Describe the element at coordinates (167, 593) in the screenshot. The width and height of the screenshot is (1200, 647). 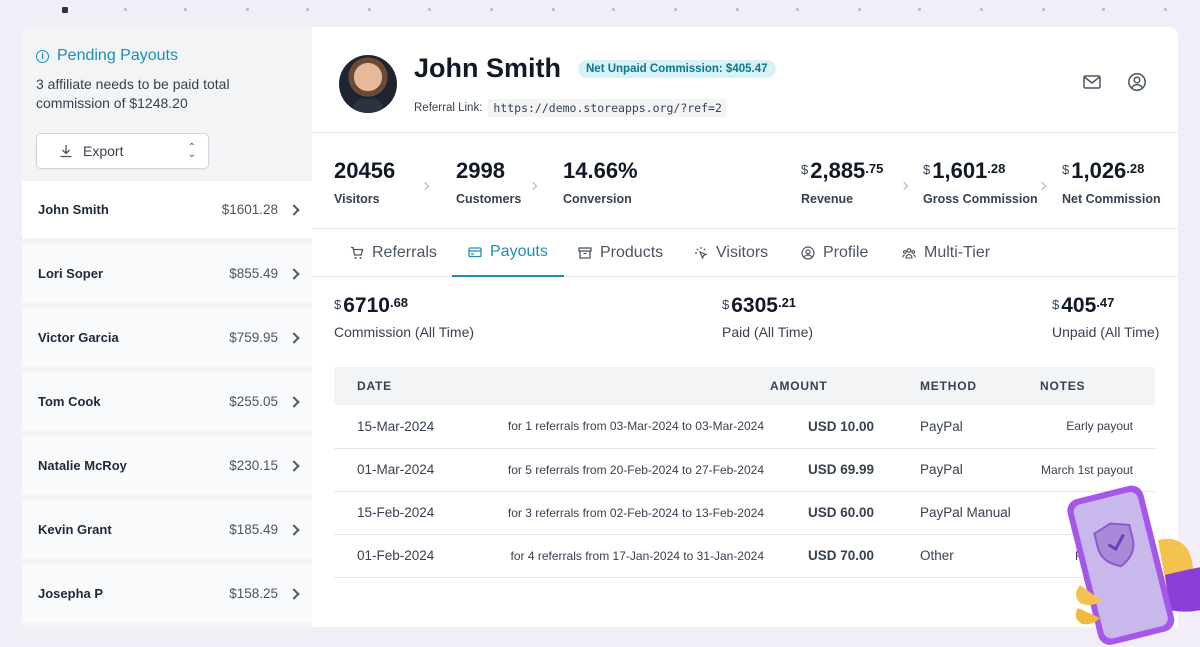
I see `list-item: Josepha P $158.25` at that location.